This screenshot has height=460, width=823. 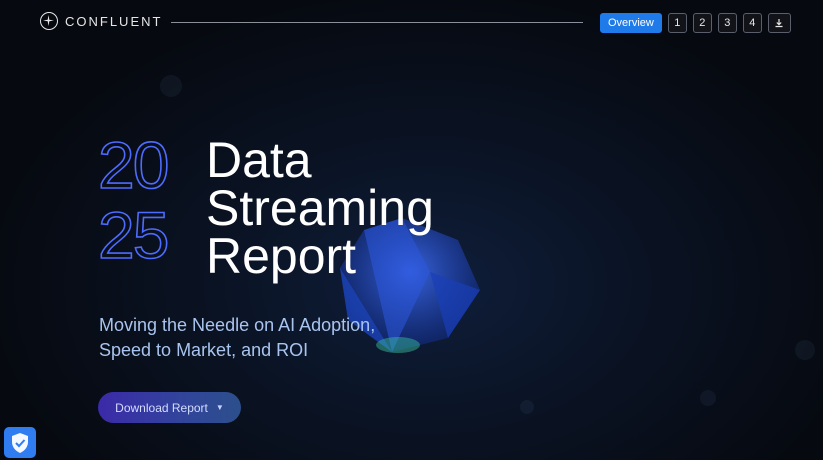 I want to click on download-report-label: Download Report, so click(x=161, y=407).